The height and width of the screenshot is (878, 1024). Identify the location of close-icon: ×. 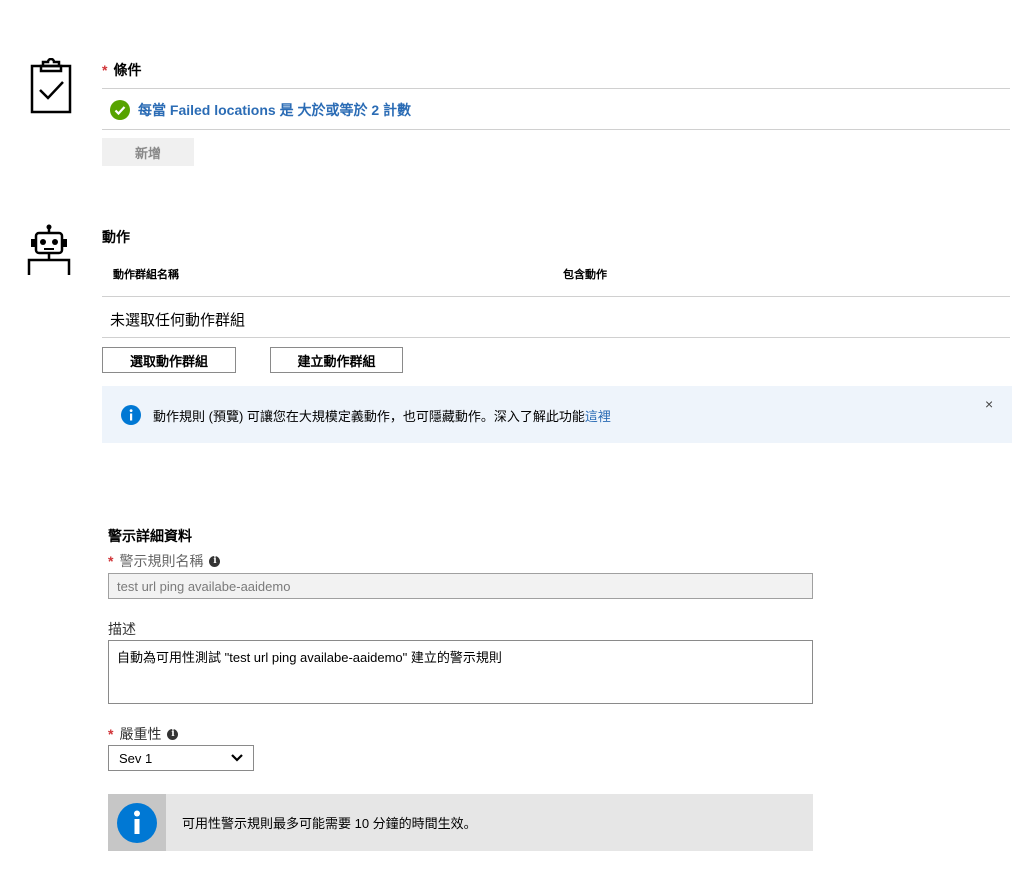
(989, 404).